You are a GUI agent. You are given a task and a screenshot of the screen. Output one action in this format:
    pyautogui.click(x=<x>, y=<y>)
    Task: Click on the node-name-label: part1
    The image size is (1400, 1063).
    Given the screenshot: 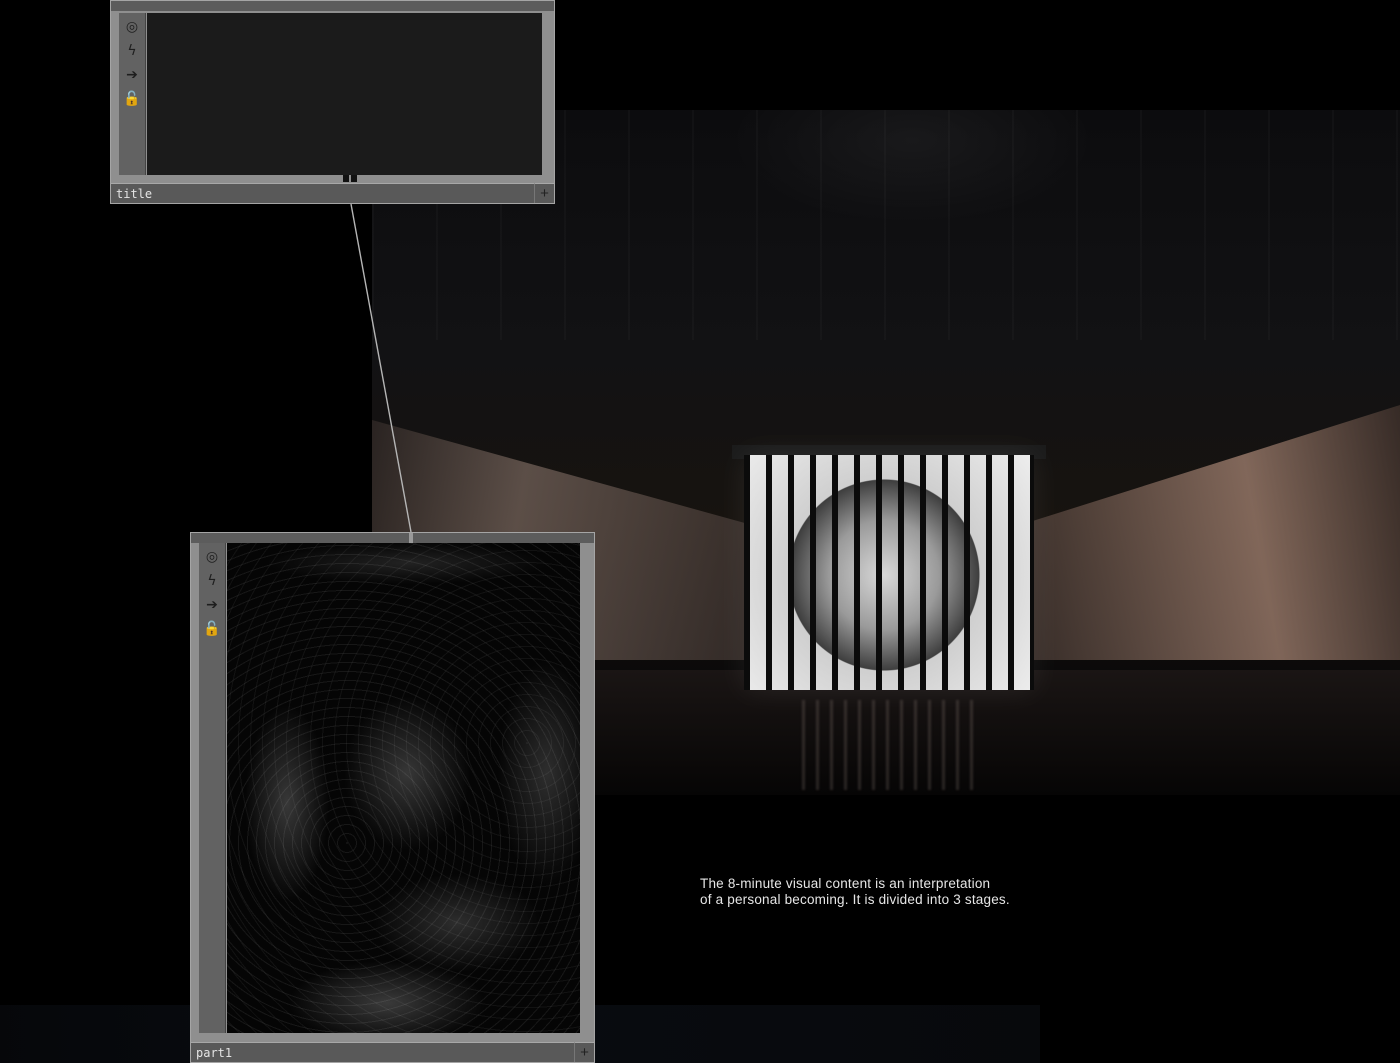 What is the action you would take?
    pyautogui.click(x=382, y=1052)
    